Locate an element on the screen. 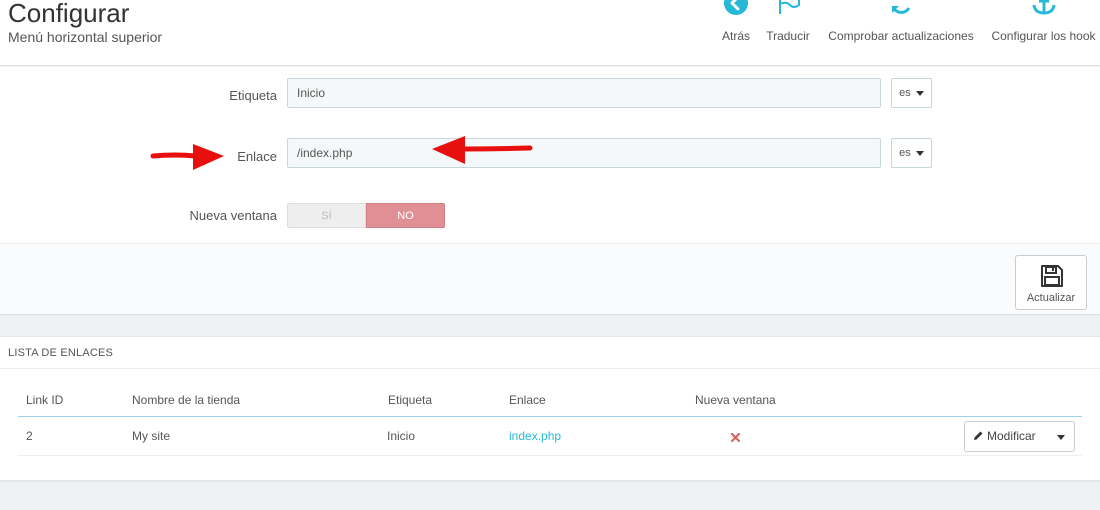 This screenshot has width=1100, height=510. cell-label: Inicio is located at coordinates (401, 436).